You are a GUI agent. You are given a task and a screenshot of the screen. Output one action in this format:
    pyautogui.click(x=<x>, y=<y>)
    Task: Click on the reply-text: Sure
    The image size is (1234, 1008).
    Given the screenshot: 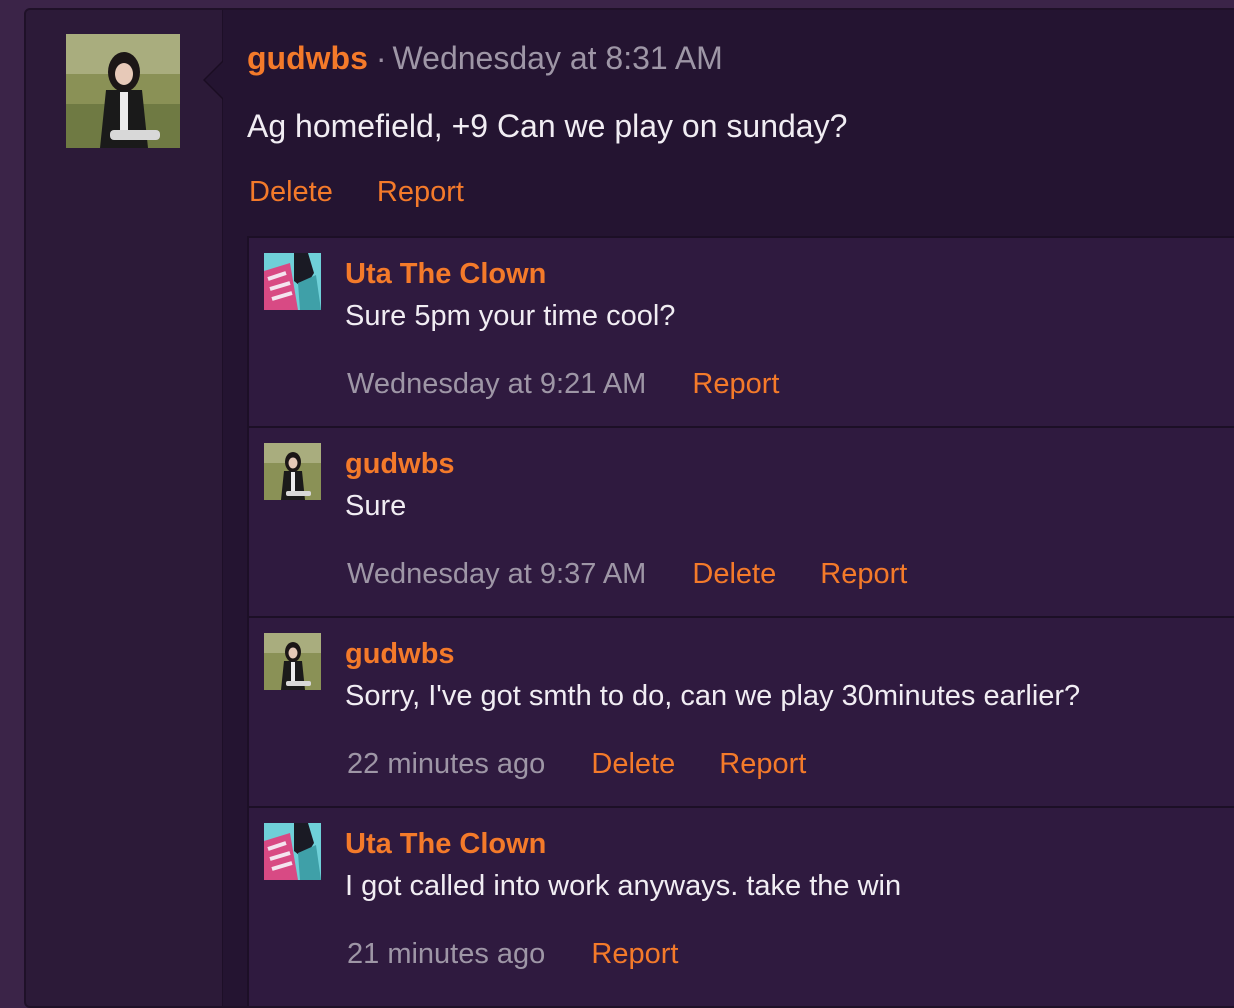 What is the action you would take?
    pyautogui.click(x=376, y=506)
    